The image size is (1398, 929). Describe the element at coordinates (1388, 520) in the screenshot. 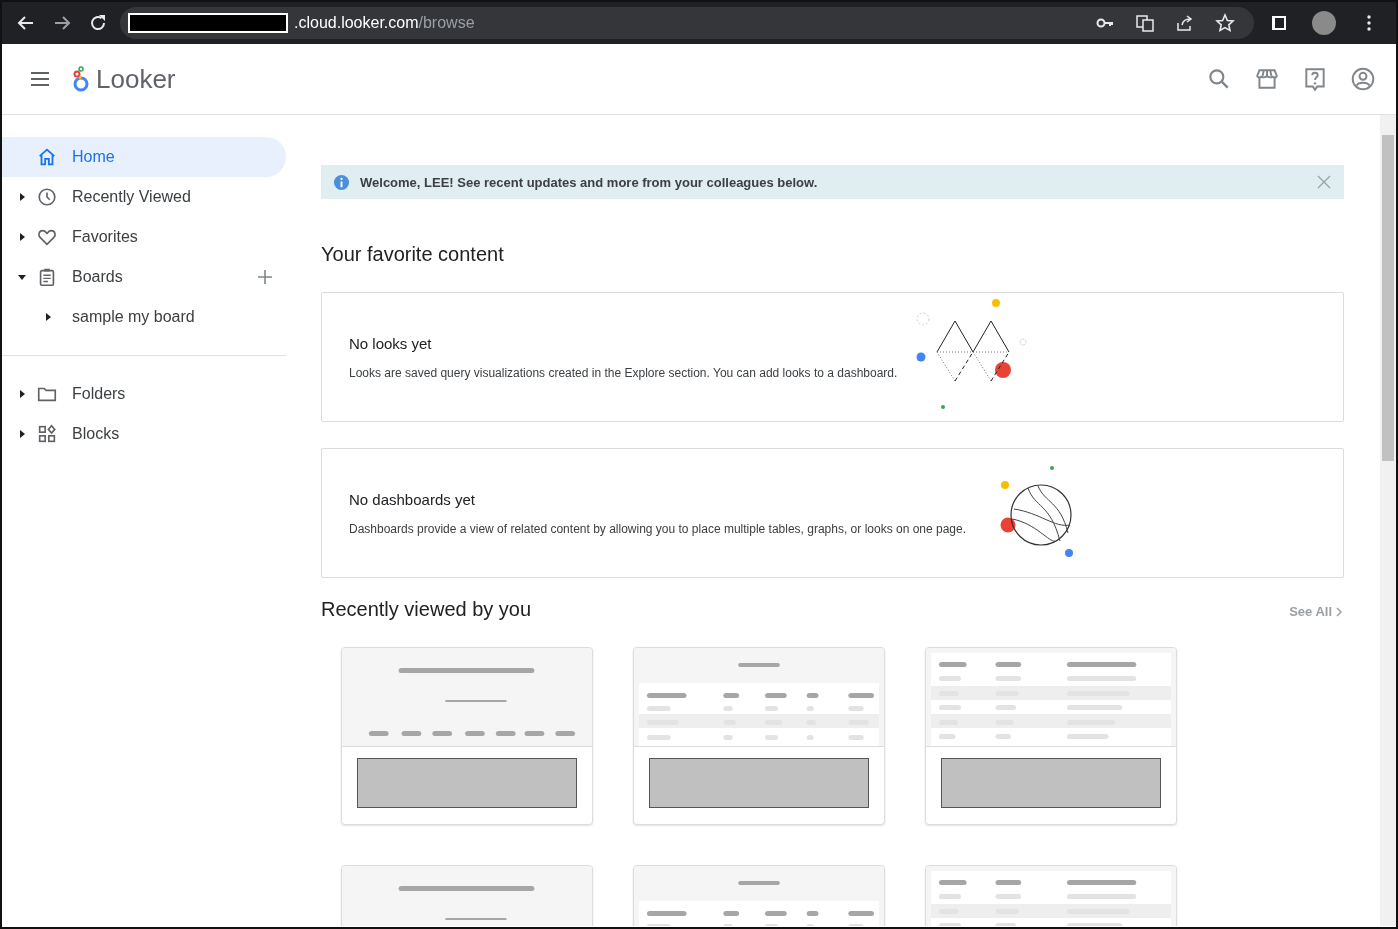

I see `scrollbar` at that location.